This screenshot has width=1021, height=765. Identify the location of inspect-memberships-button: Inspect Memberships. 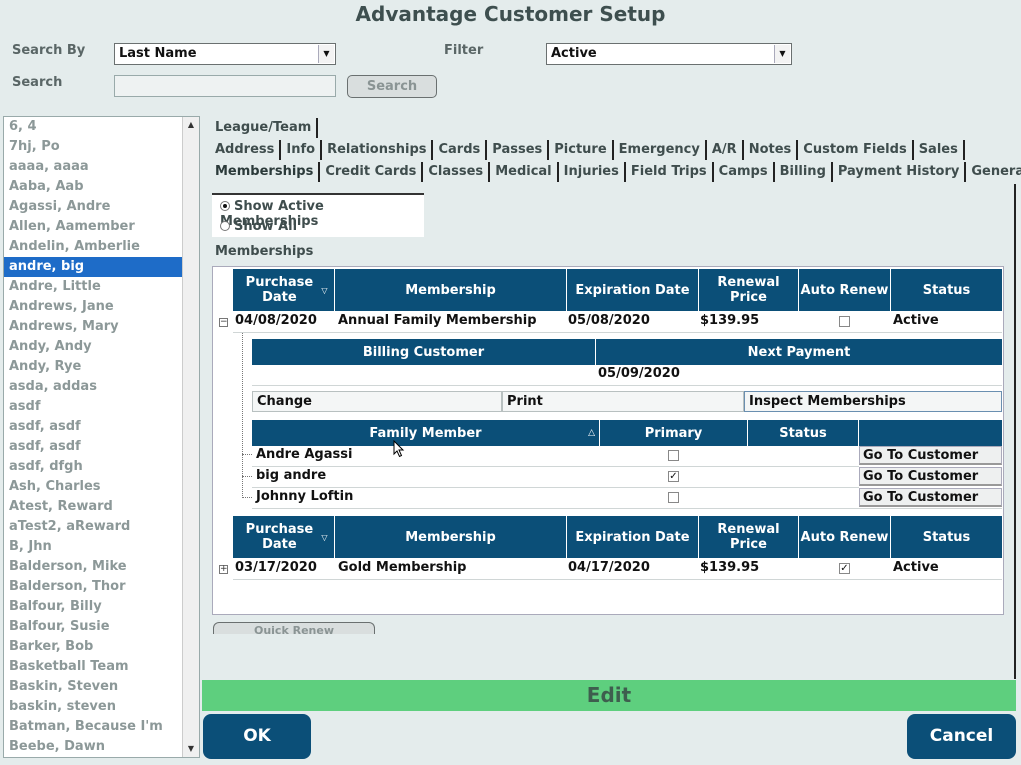
(873, 401).